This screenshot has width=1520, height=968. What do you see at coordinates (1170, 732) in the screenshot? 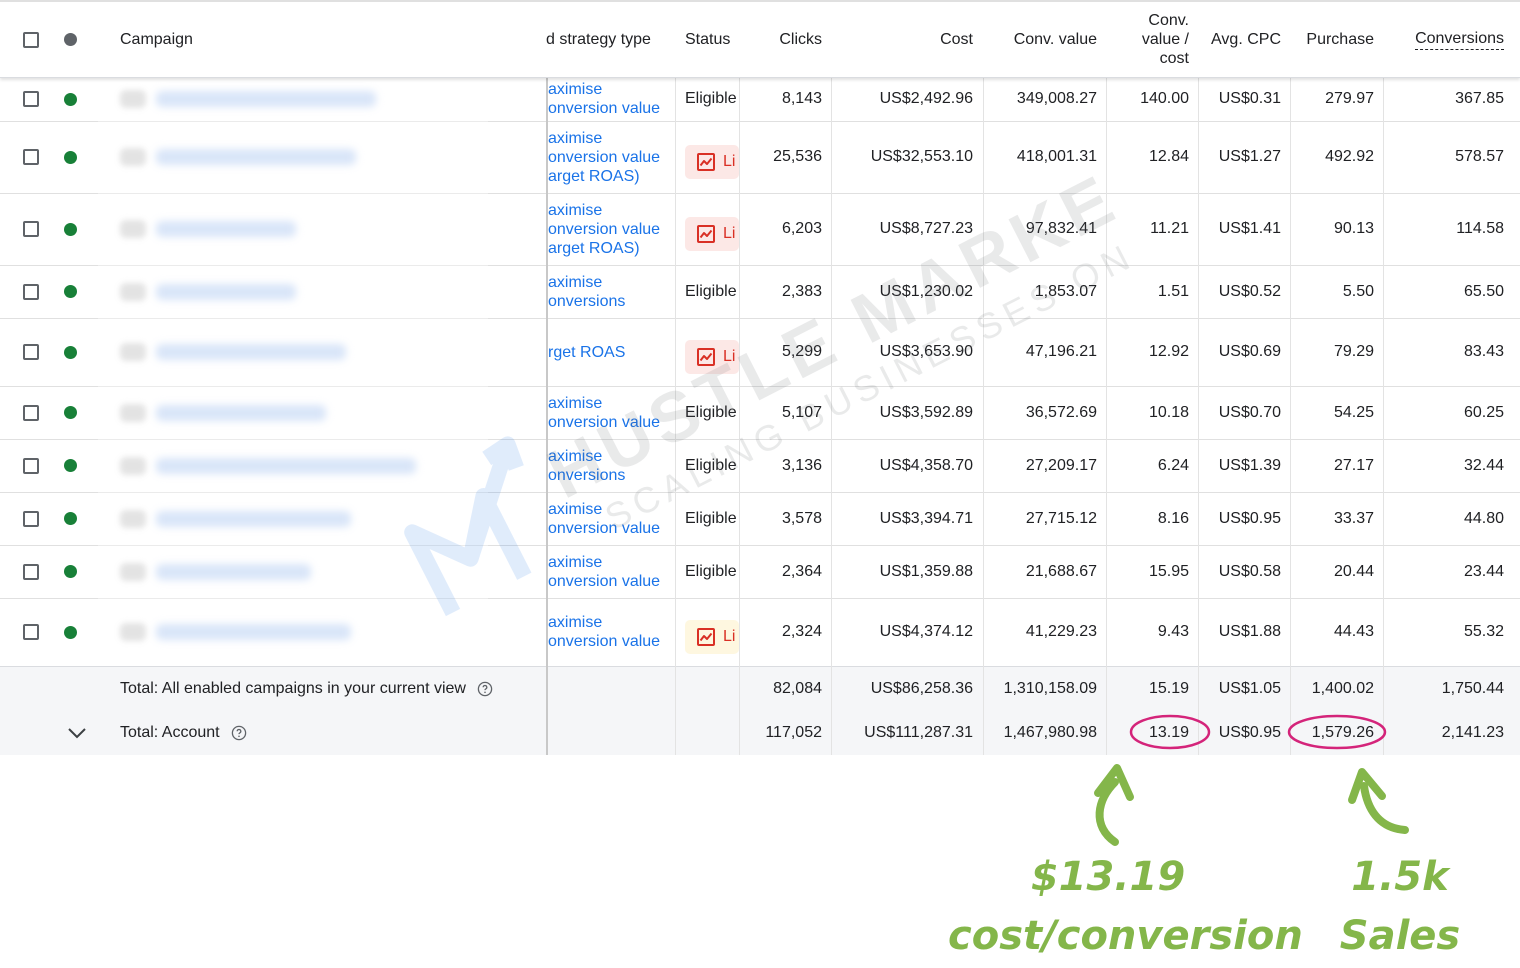
I see `highlight-ellipse-ratio` at bounding box center [1170, 732].